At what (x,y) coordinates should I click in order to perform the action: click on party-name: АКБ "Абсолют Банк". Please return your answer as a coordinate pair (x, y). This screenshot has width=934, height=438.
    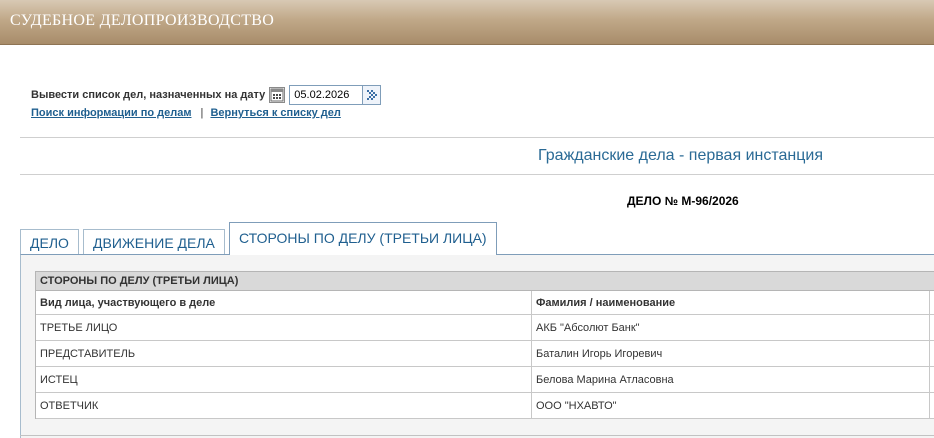
    Looking at the image, I should click on (731, 327).